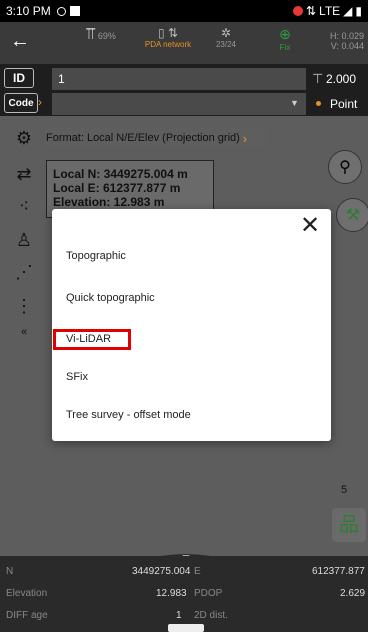  I want to click on swap-icon: ⇄, so click(24, 173).